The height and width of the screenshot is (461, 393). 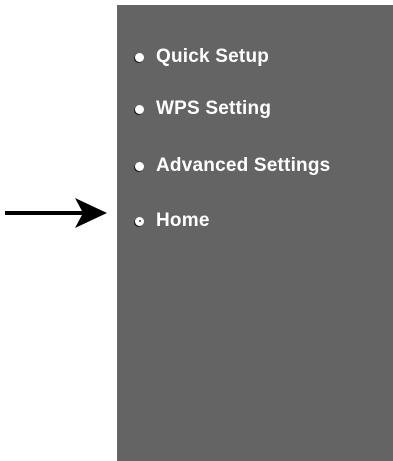 What do you see at coordinates (213, 56) in the screenshot?
I see `menu-item-label: Quick Setup` at bounding box center [213, 56].